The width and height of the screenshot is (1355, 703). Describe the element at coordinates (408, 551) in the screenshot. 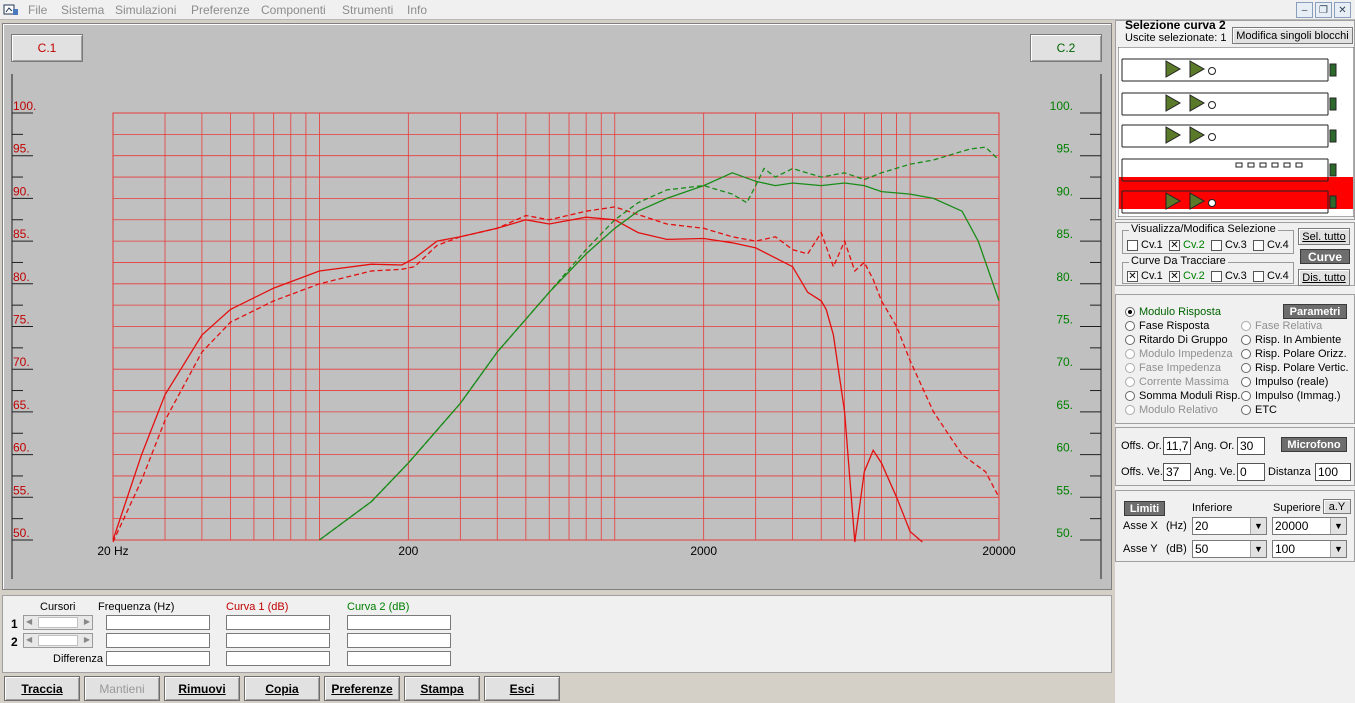

I see `x-tick-label: 200` at that location.